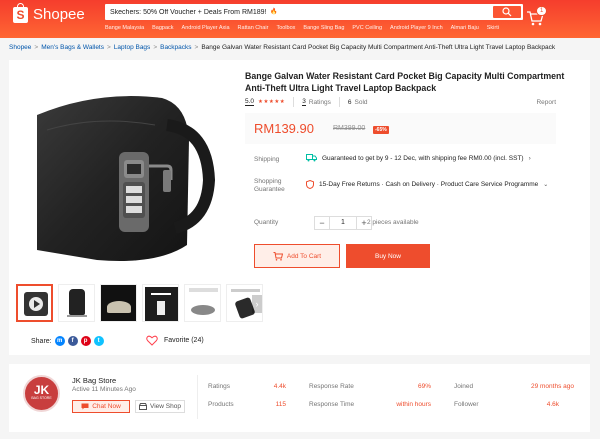 This screenshot has width=600, height=439. Describe the element at coordinates (507, 12) in the screenshot. I see `search-button` at that location.